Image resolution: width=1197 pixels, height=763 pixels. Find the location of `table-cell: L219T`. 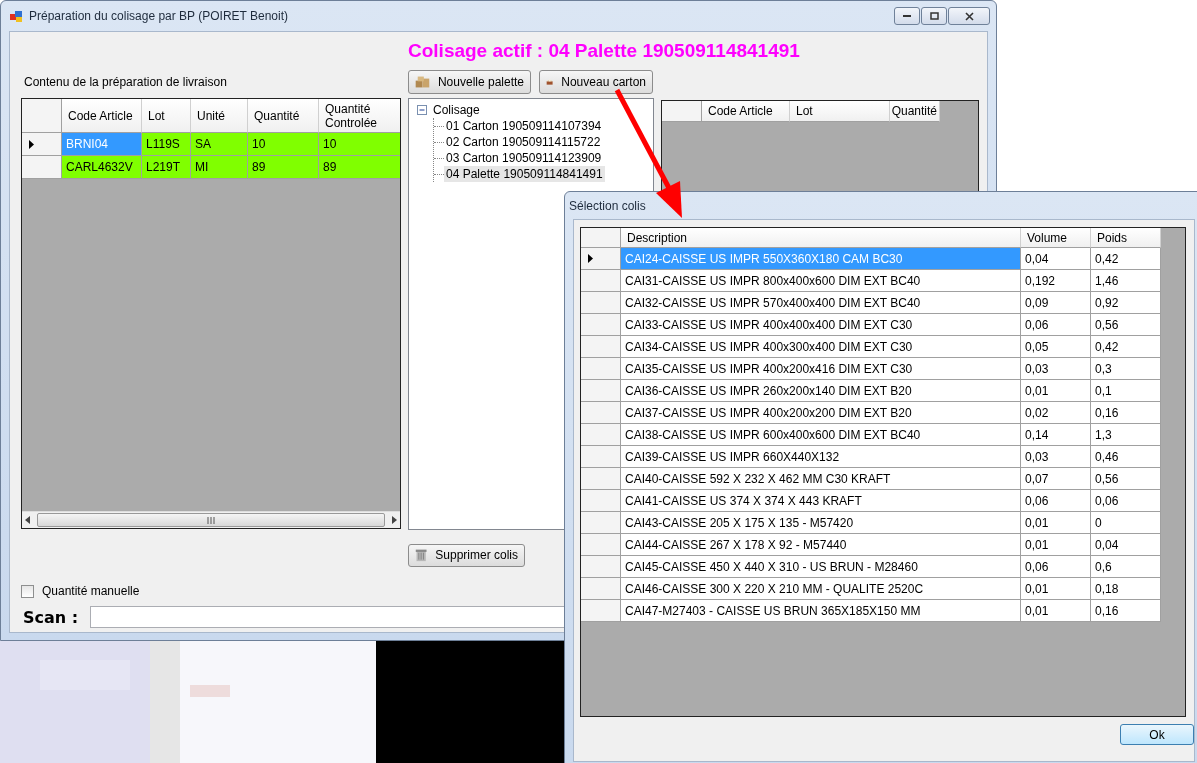

table-cell: L219T is located at coordinates (166, 167).